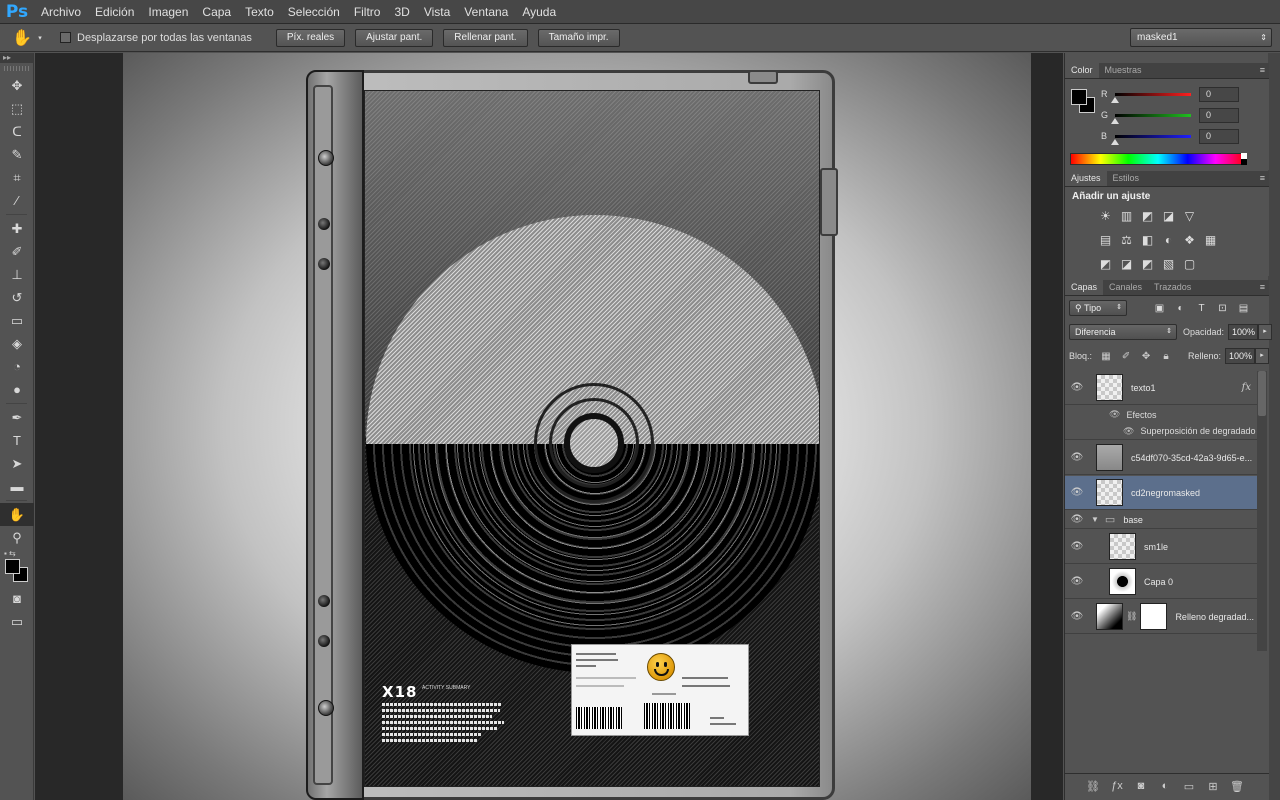  What do you see at coordinates (1131, 616) in the screenshot?
I see `link-icon: ⛓` at bounding box center [1131, 616].